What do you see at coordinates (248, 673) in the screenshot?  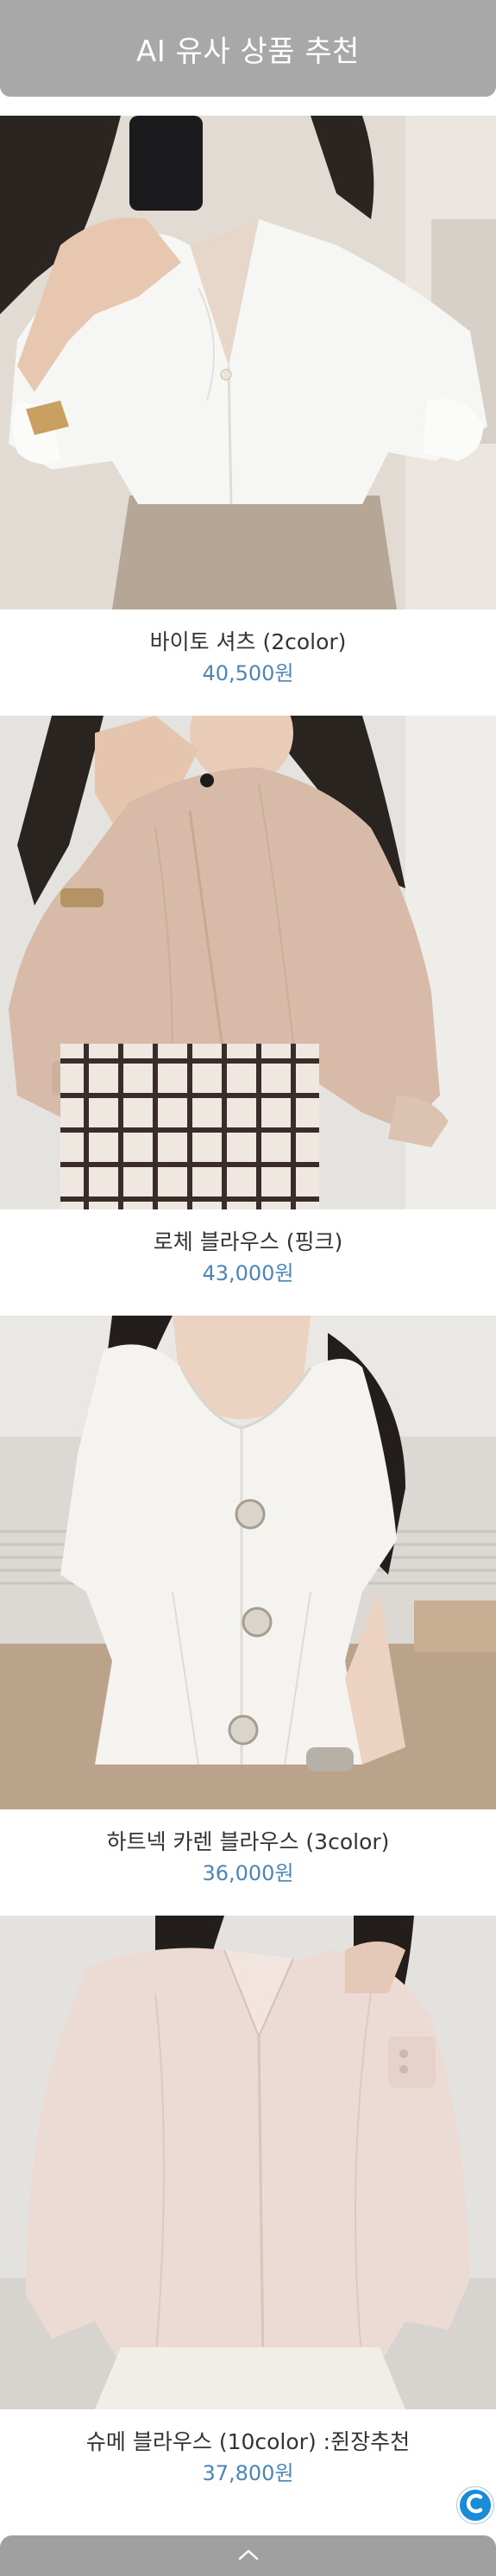 I see `product-price: 40,500원` at bounding box center [248, 673].